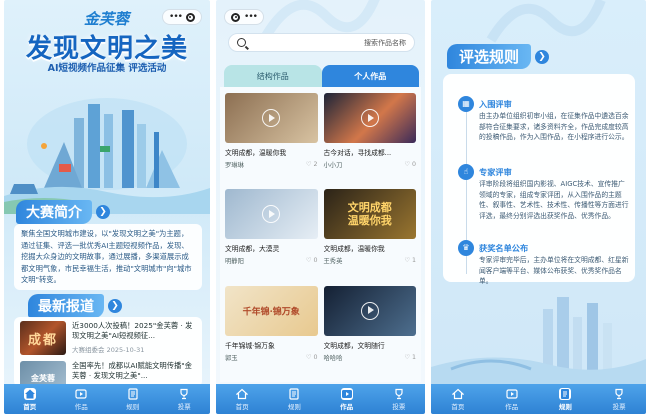 Image resolution: width=650 pixels, height=414 pixels. What do you see at coordinates (231, 358) in the screenshot?
I see `work-author: 郭玉` at bounding box center [231, 358].